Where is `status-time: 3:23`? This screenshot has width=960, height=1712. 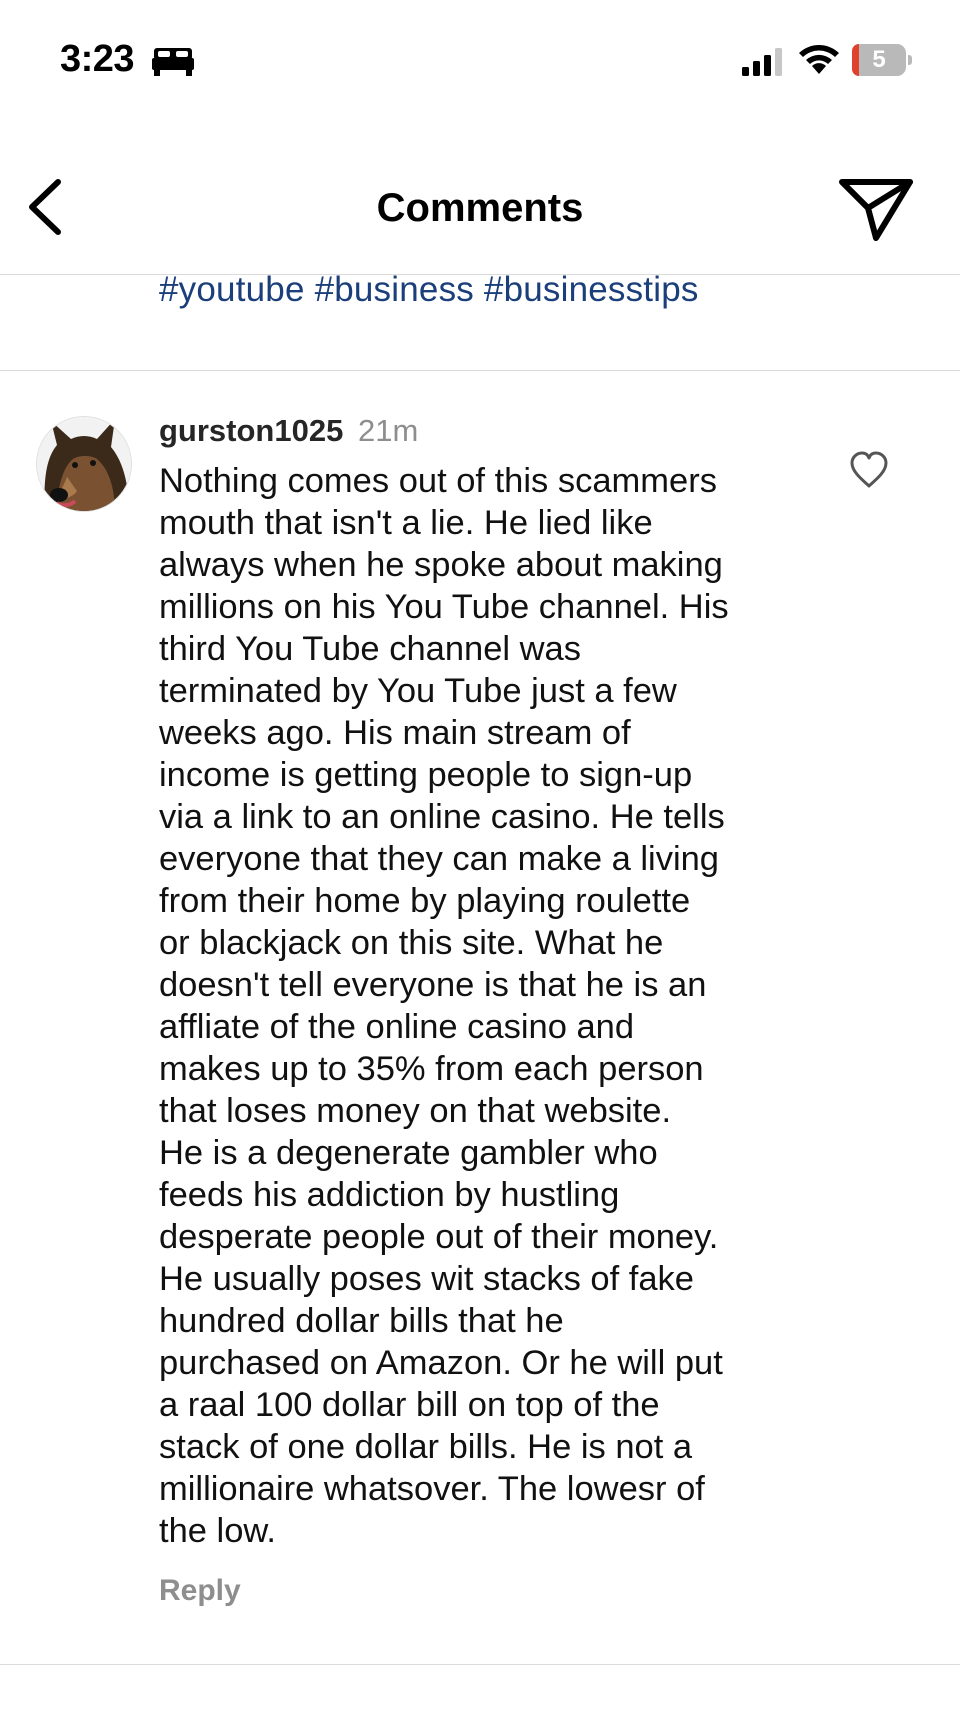 status-time: 3:23 is located at coordinates (97, 59).